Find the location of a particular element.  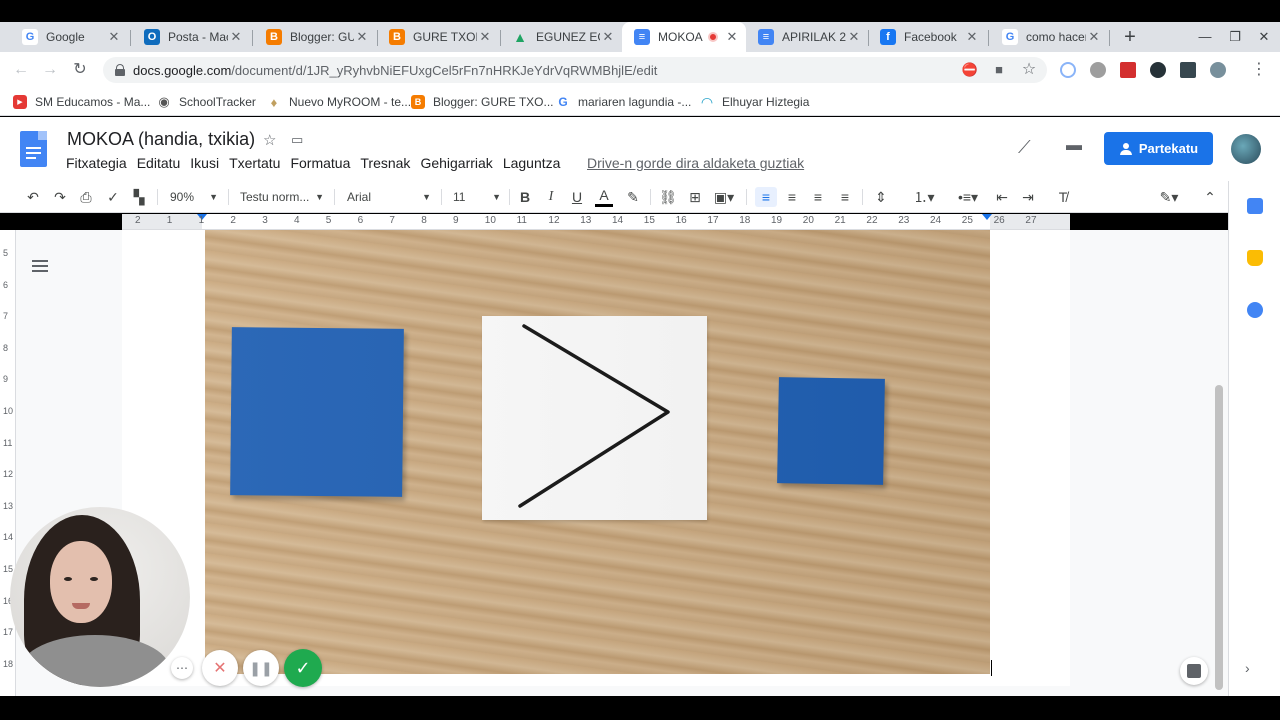

extension-grid-icon is located at coordinates (1188, 70).